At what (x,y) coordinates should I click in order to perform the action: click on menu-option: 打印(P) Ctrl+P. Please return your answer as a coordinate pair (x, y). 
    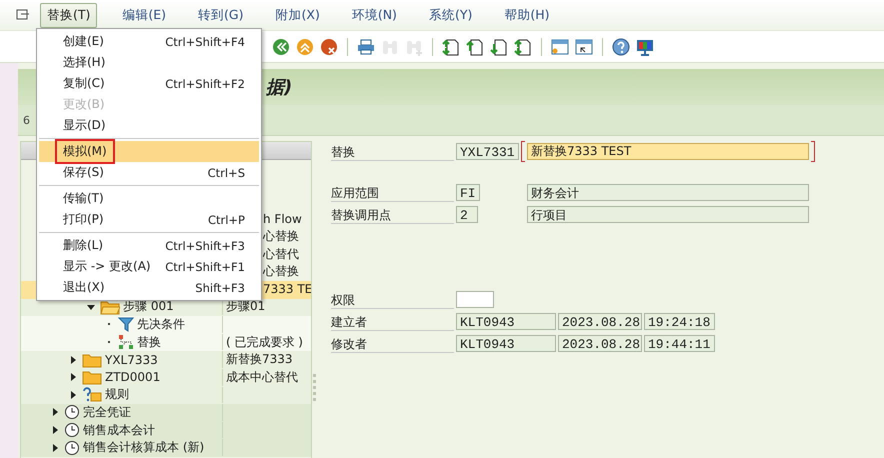
    Looking at the image, I should click on (149, 219).